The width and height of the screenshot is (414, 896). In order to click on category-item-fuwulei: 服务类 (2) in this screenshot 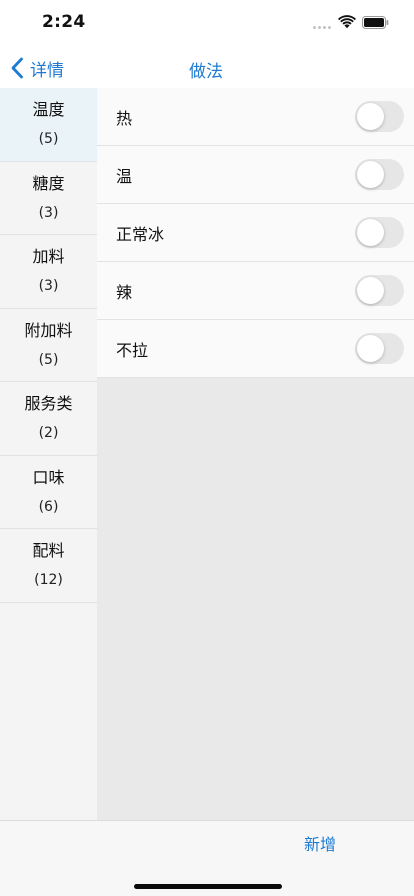, I will do `click(48, 419)`.